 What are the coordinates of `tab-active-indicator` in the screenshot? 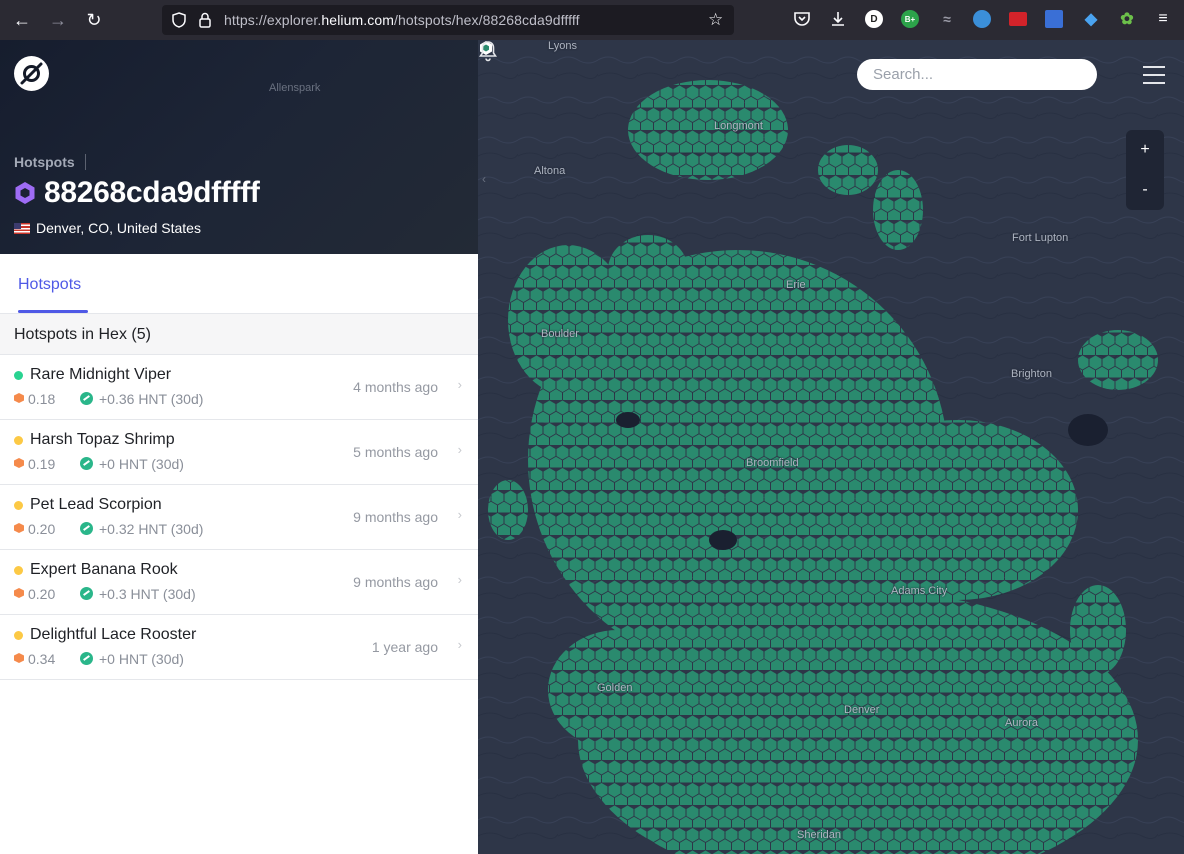 It's located at (53, 311).